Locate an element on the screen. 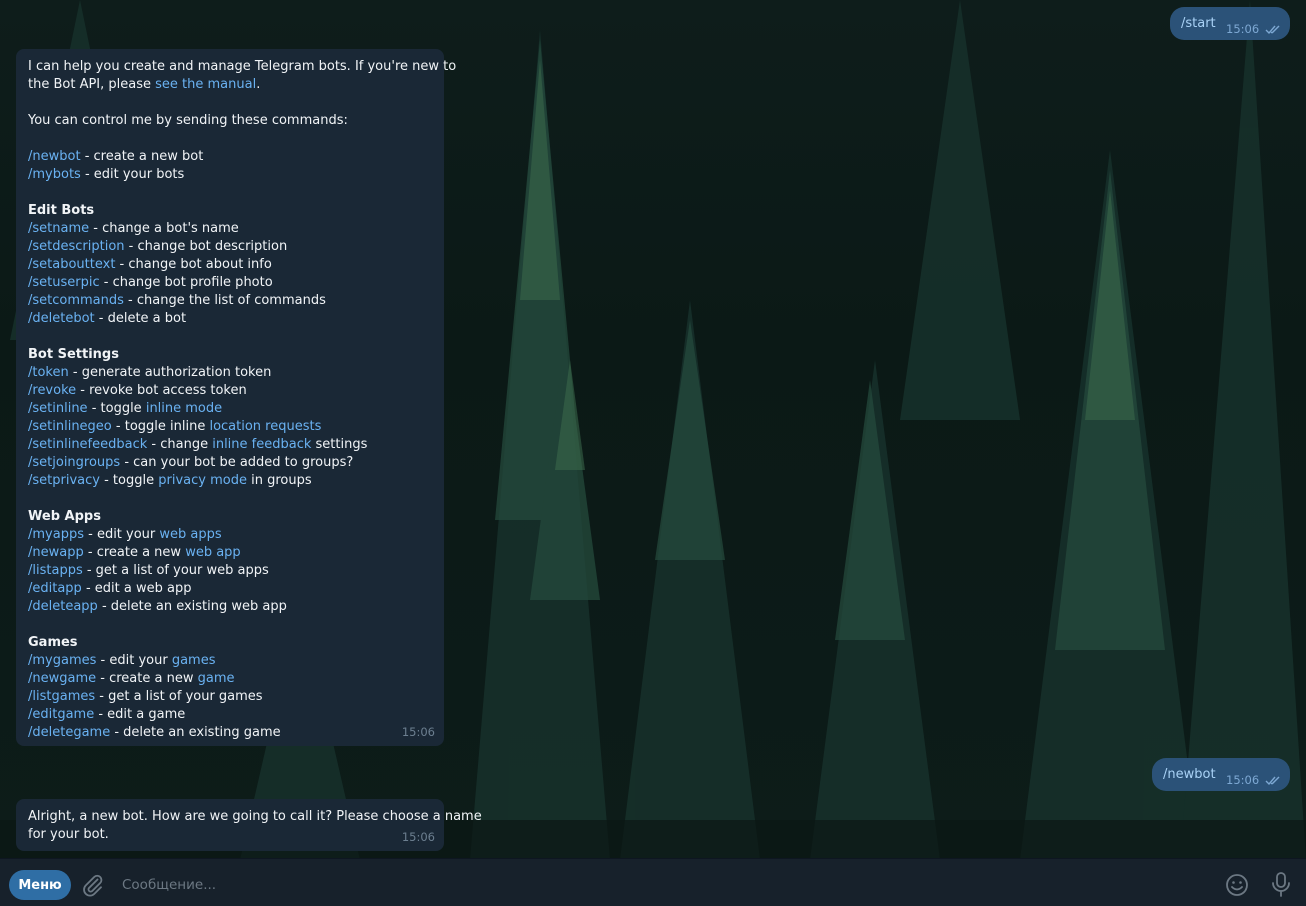 Image resolution: width=1306 pixels, height=906 pixels. command-link: /setinlinefeedback is located at coordinates (87, 444).